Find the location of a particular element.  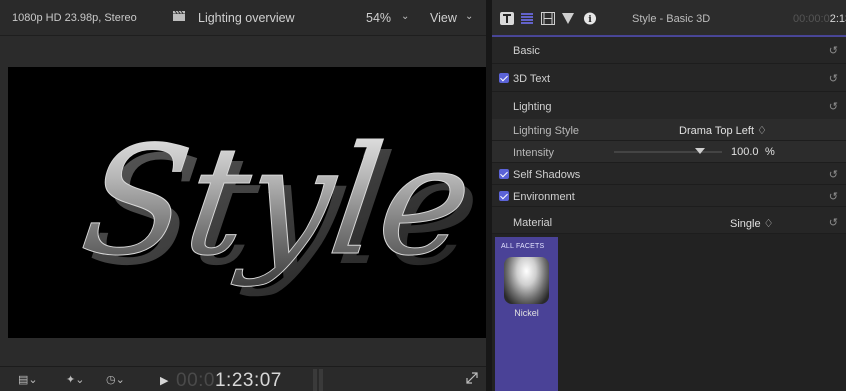

material-row: Material Single ♢ ↺ is located at coordinates (669, 222).